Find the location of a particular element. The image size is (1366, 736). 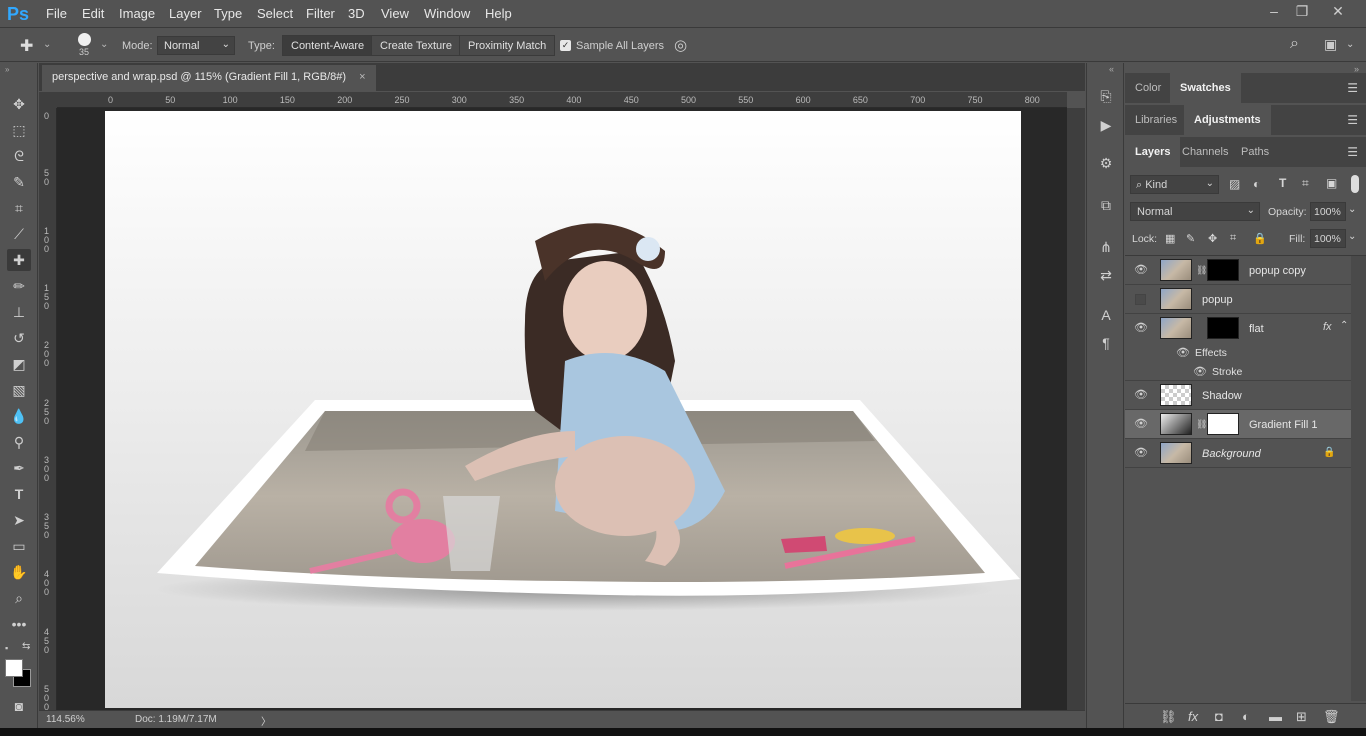

zoom-tool-icon: ⌕ is located at coordinates (19, 598).